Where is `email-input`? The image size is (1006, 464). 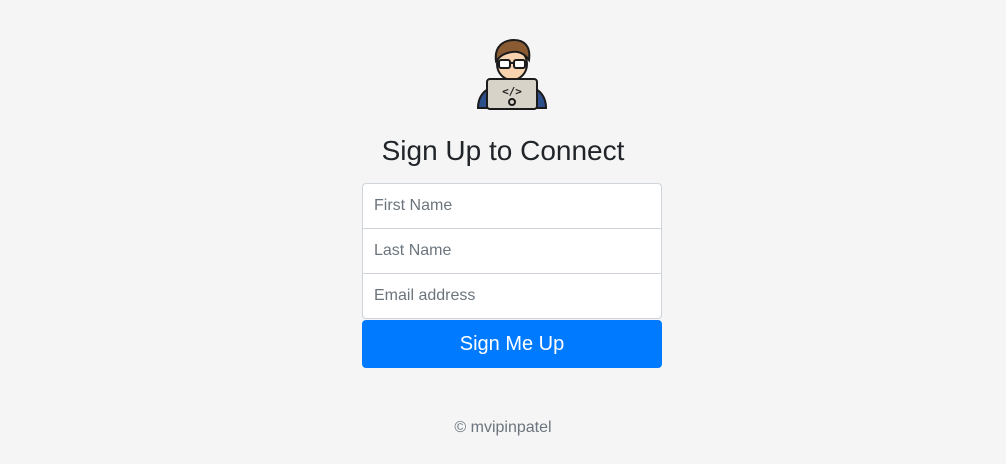 email-input is located at coordinates (512, 296).